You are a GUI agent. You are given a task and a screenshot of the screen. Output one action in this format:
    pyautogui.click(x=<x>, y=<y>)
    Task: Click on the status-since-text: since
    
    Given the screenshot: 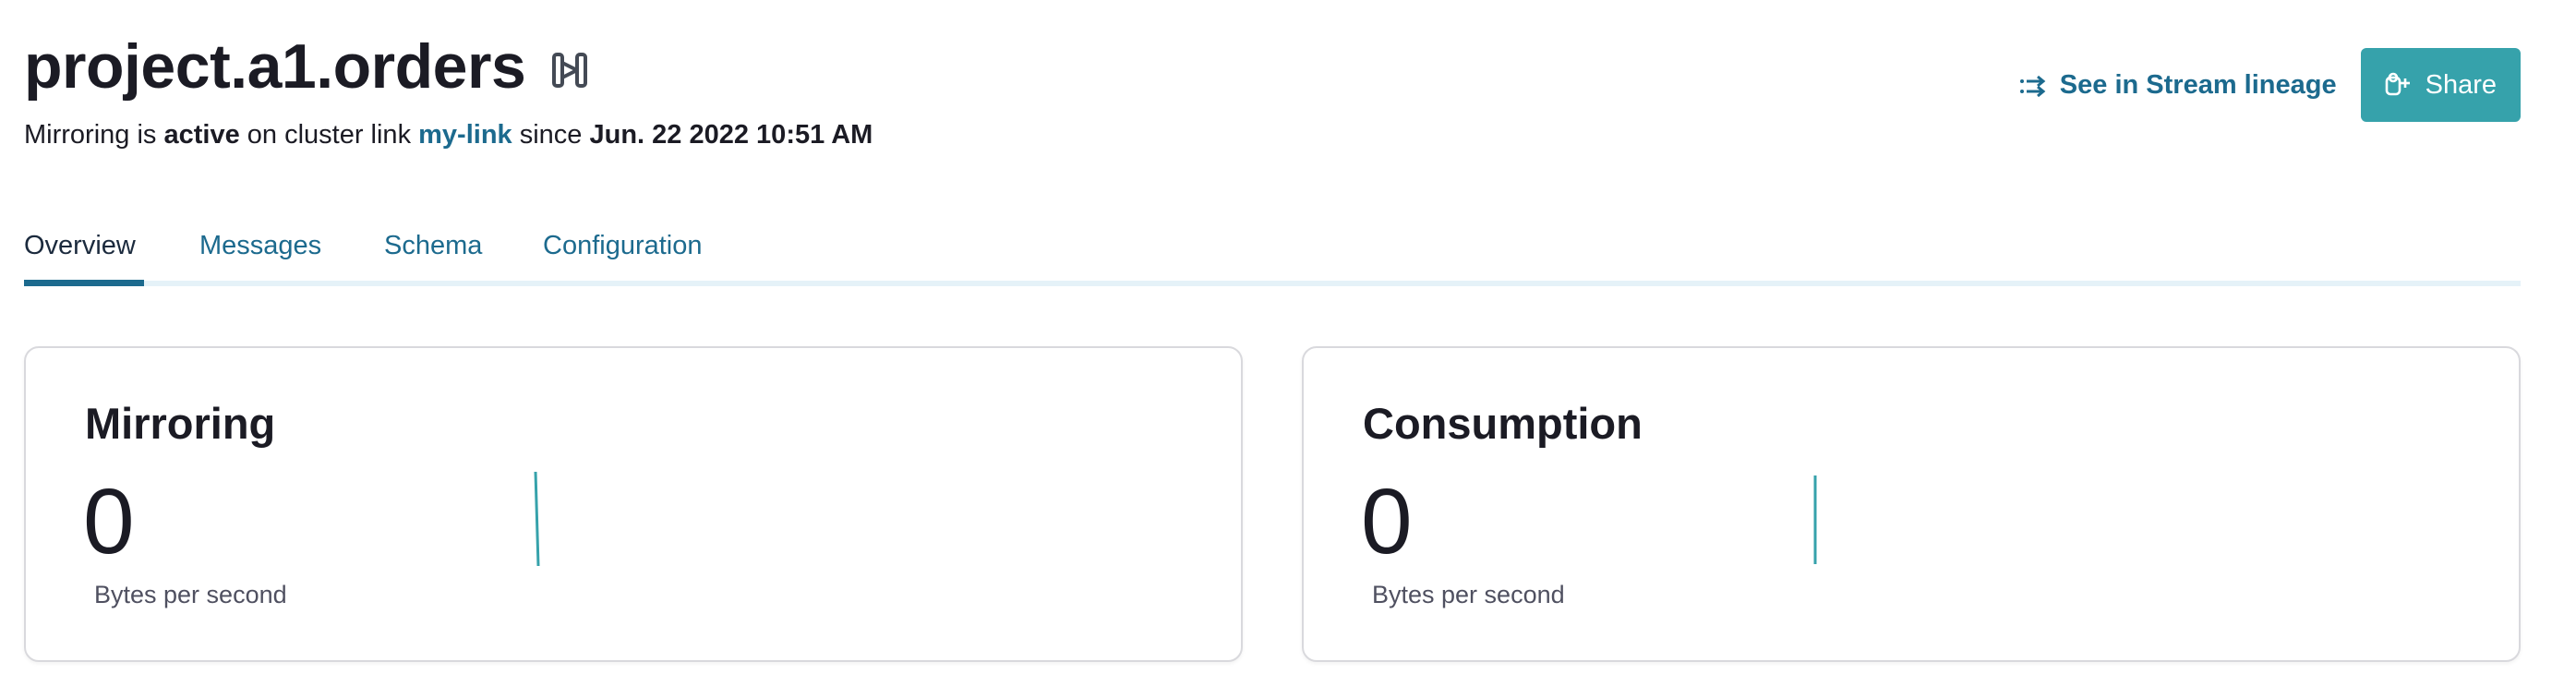 What is the action you would take?
    pyautogui.click(x=551, y=135)
    